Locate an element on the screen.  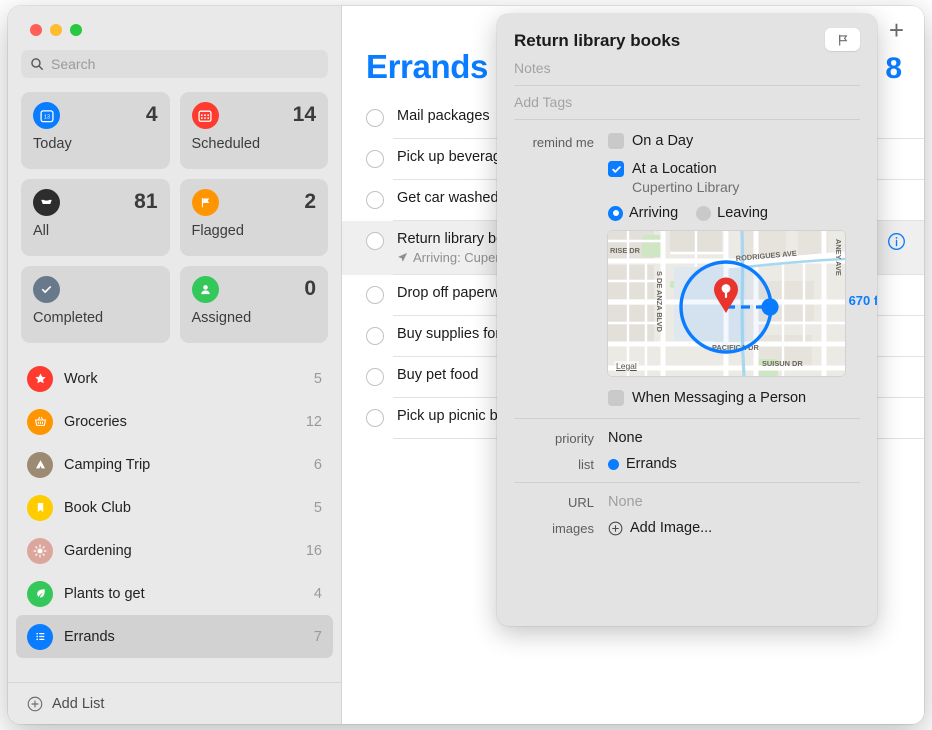
sidebar-item-count: 4 is located at coordinates (317, 593).